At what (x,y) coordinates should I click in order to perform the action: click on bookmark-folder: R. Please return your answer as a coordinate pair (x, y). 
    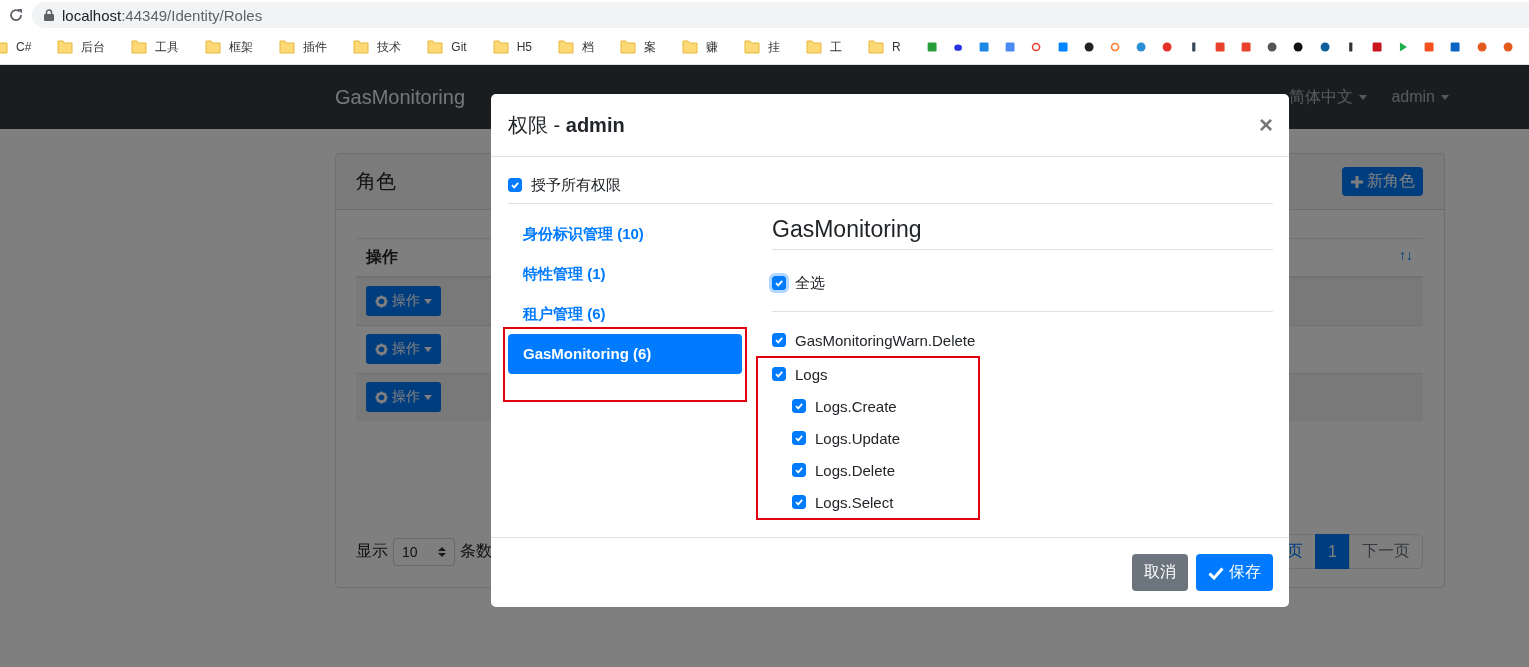
    Looking at the image, I should click on (884, 47).